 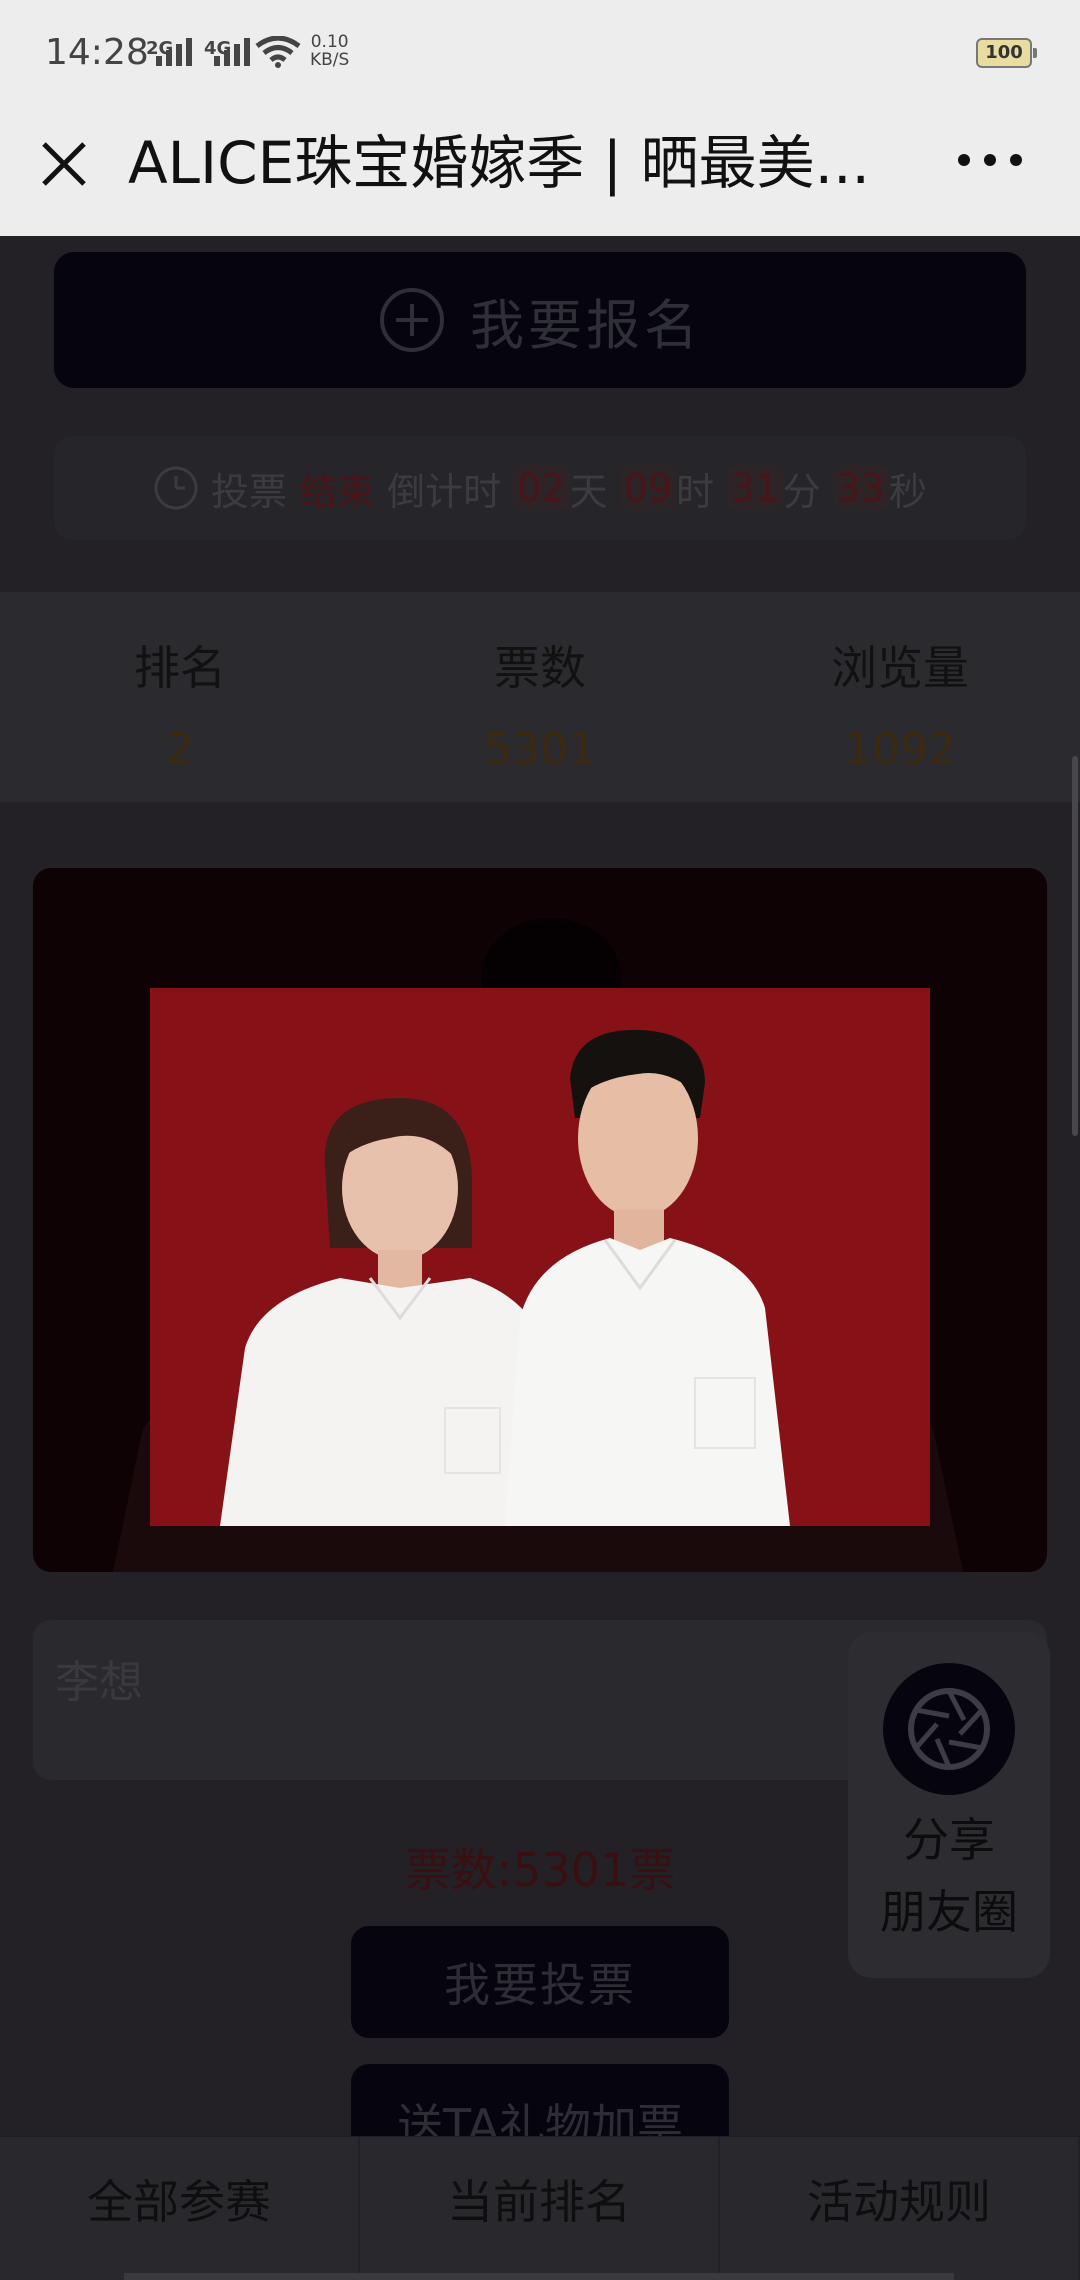 What do you see at coordinates (97, 52) in the screenshot?
I see `status-time: 14:28` at bounding box center [97, 52].